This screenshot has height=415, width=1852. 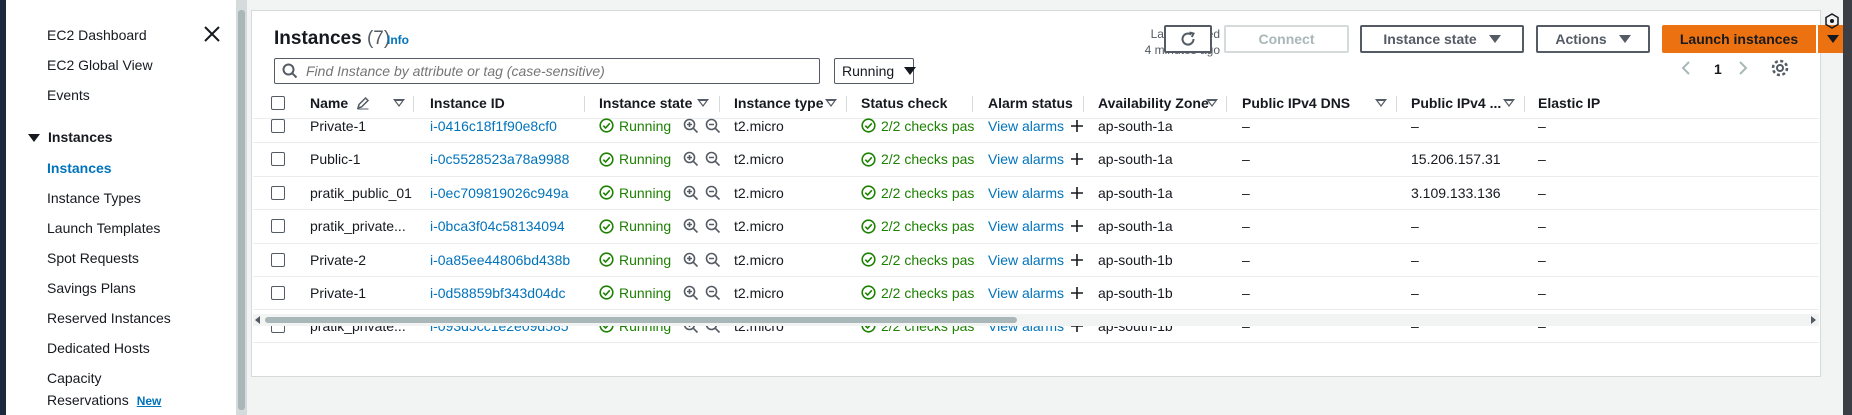 I want to click on sidebar-item-reserved-instances: Reserved Instances, so click(x=109, y=318).